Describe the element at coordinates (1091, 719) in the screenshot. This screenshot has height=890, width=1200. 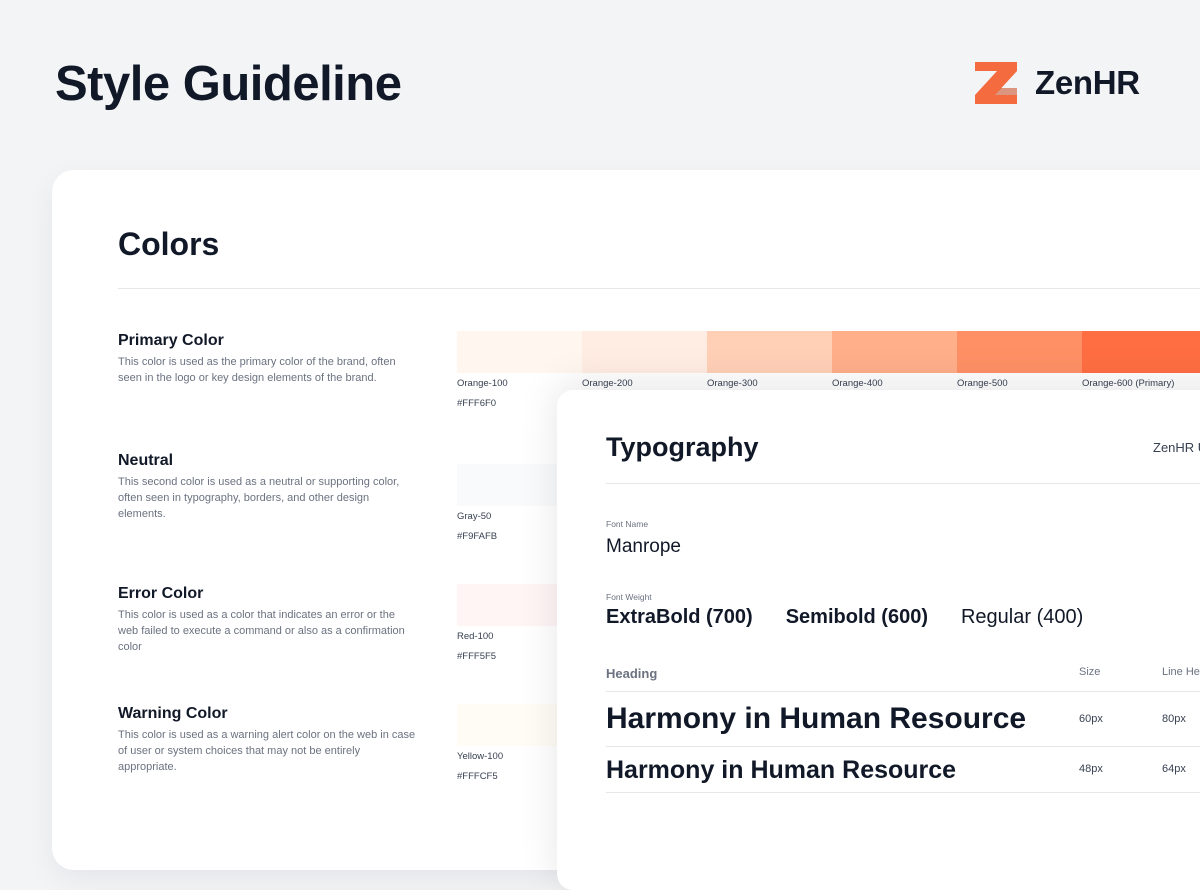
I see `size-cell: 60px` at that location.